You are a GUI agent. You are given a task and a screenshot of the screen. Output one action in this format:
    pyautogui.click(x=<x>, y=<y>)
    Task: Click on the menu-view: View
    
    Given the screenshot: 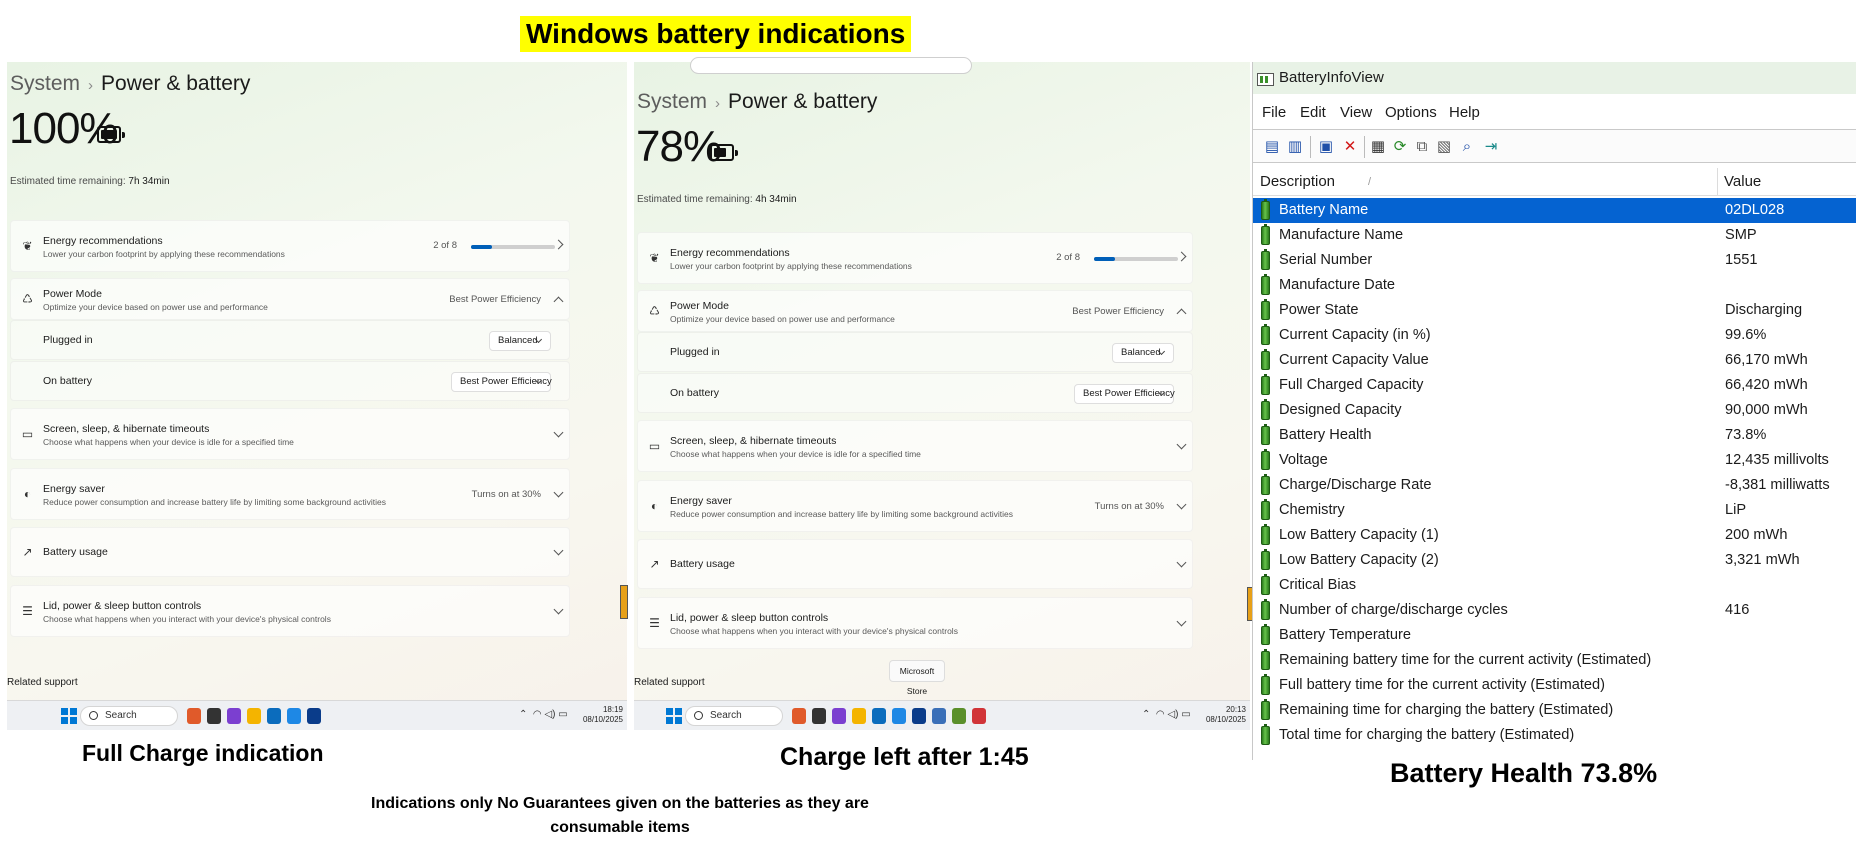 What is the action you would take?
    pyautogui.click(x=1356, y=112)
    